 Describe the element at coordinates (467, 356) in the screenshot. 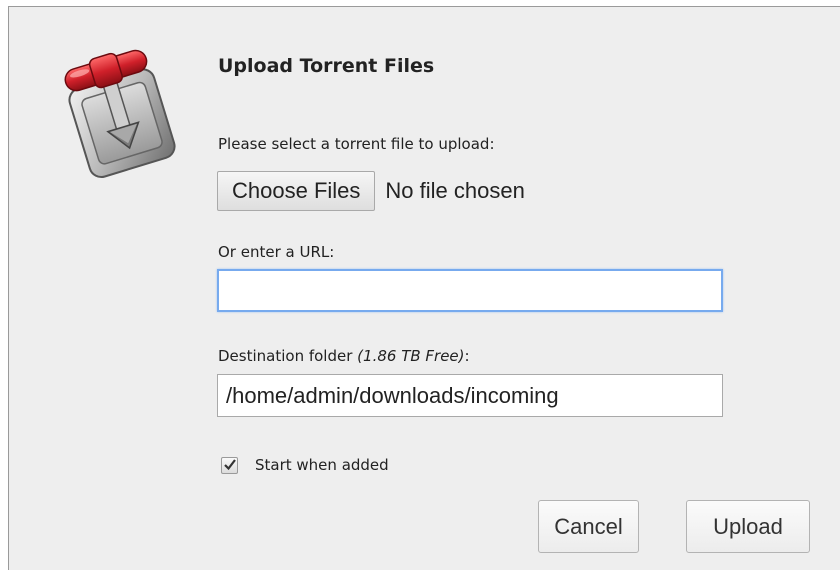

I see `destination-label-suffix: :` at that location.